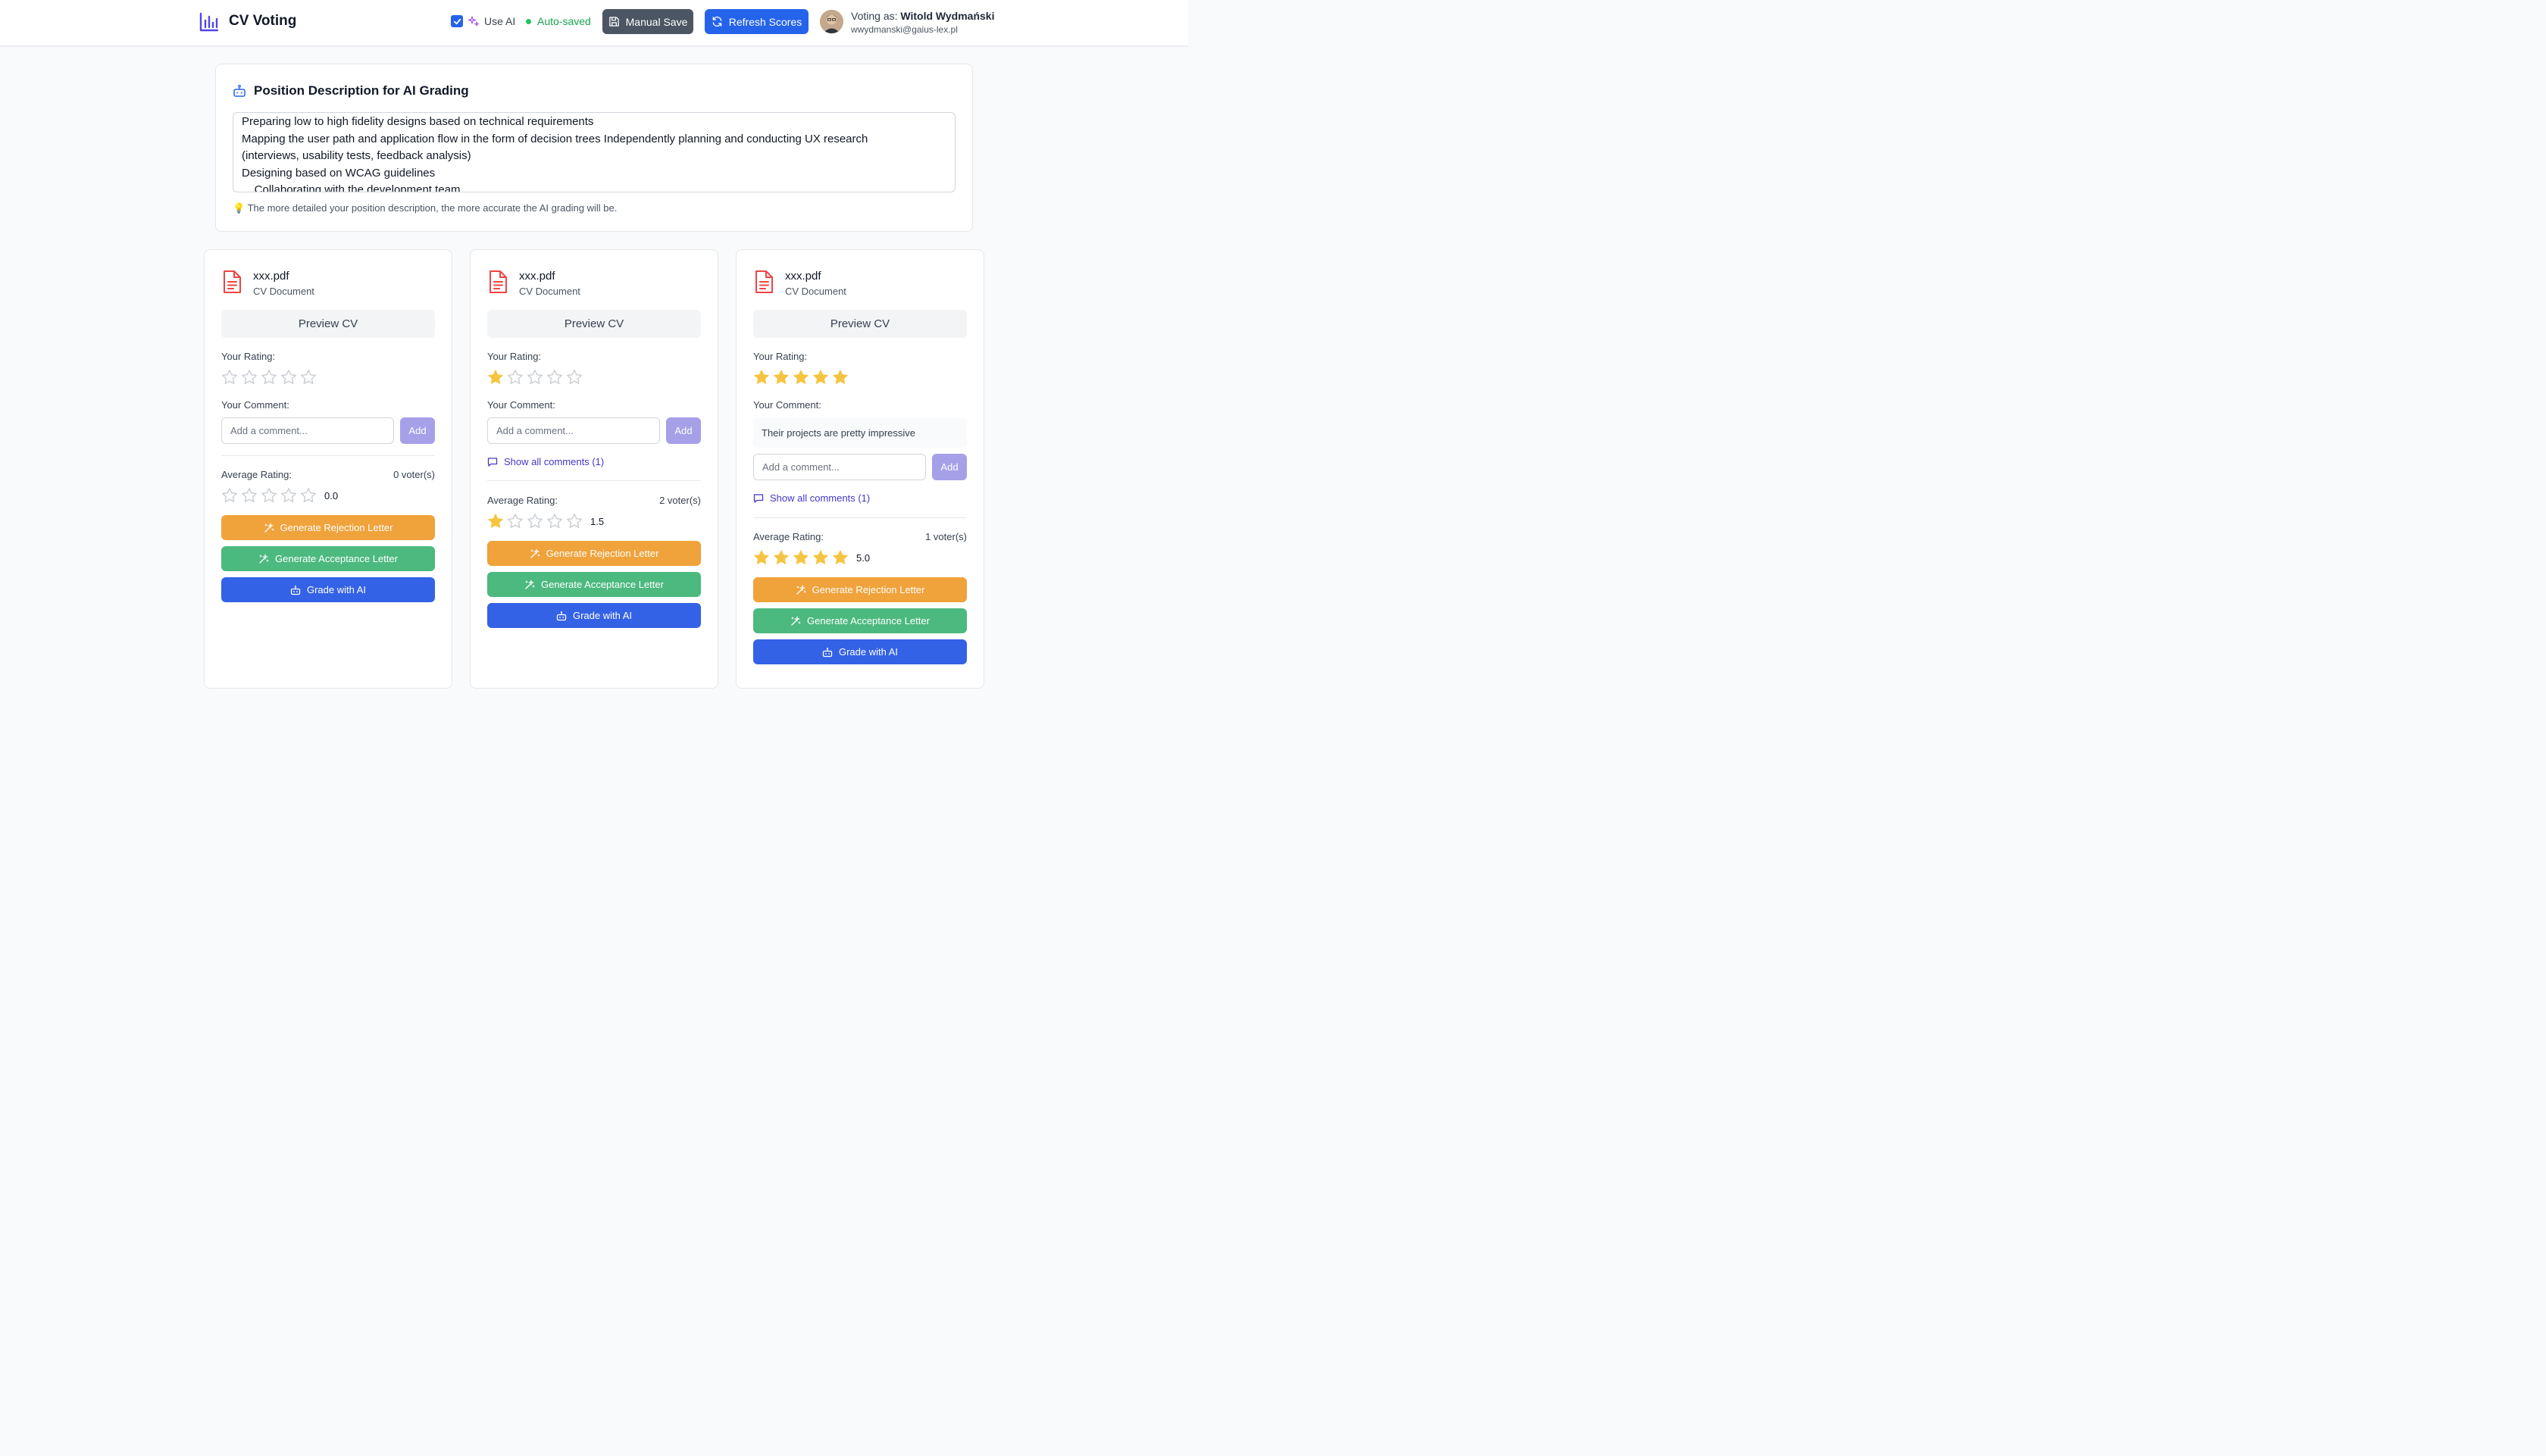 The width and height of the screenshot is (2546, 1456). Describe the element at coordinates (647, 21) in the screenshot. I see `manual-save-button: Manual Save` at that location.